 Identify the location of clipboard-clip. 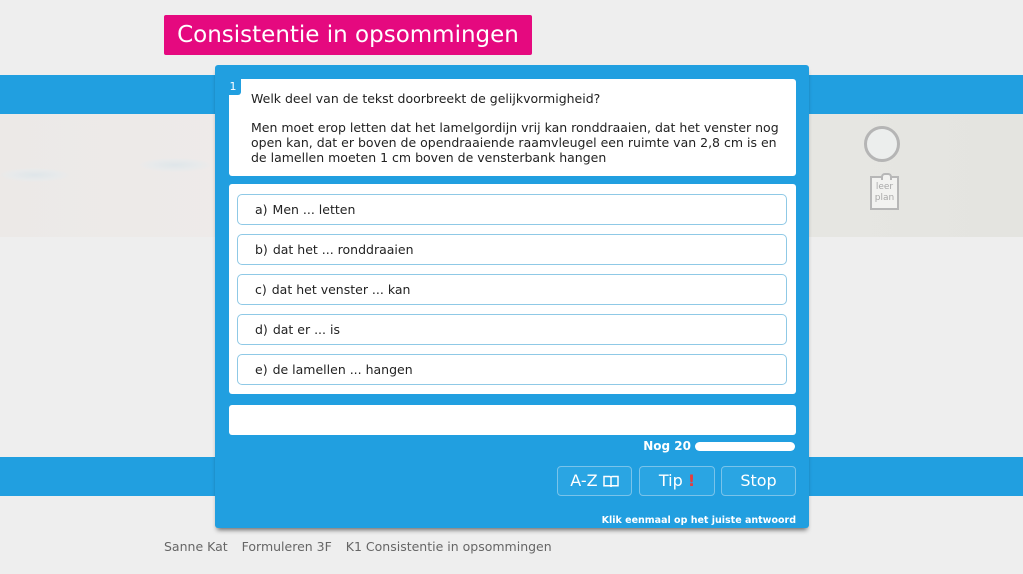
(886, 176).